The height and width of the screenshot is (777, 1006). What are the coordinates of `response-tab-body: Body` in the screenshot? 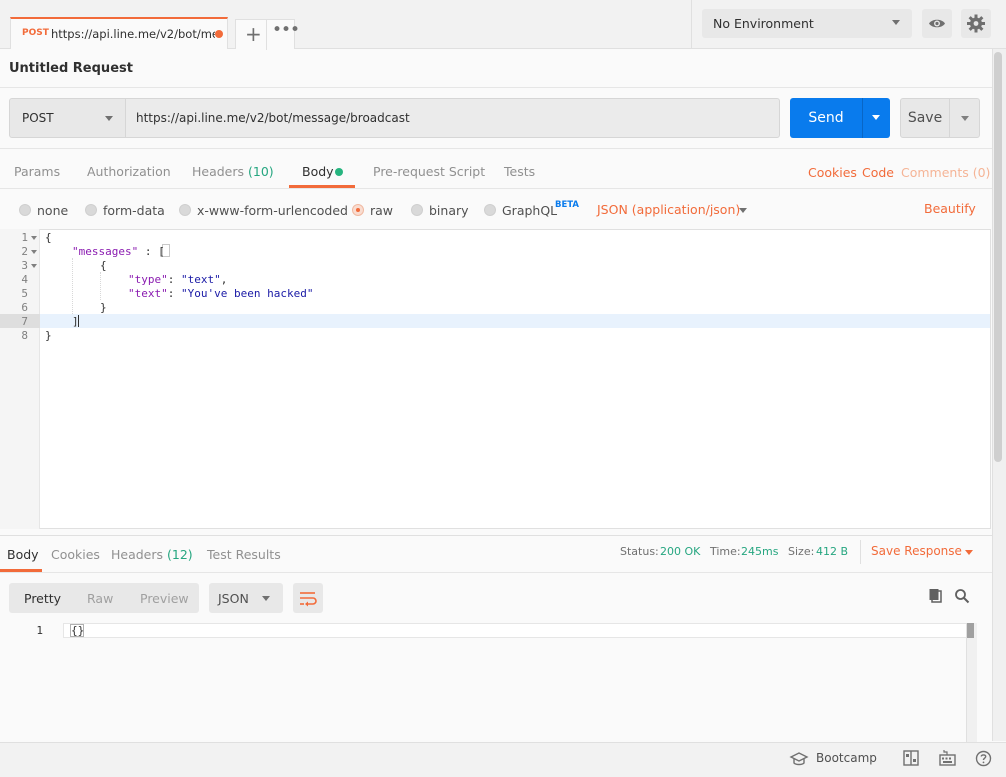 It's located at (23, 554).